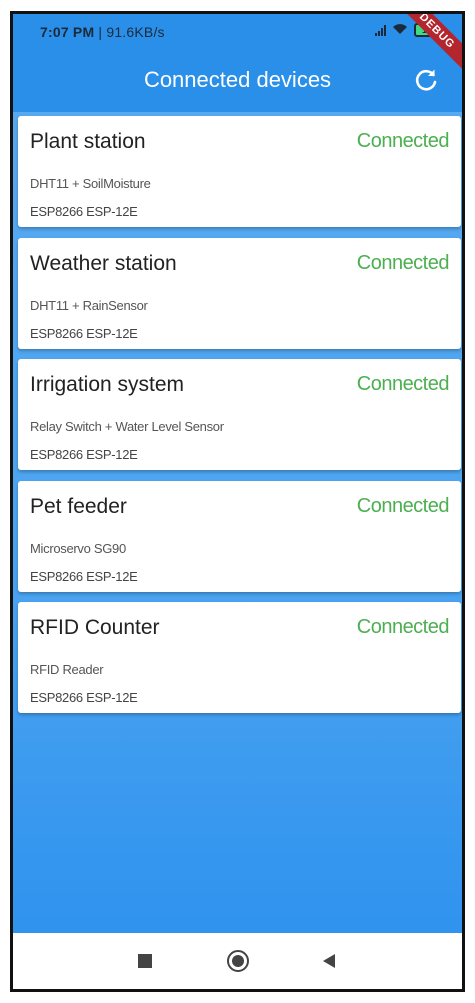 The width and height of the screenshot is (475, 1003). Describe the element at coordinates (89, 305) in the screenshot. I see `device-sensor: DHT11 + RainSensor` at that location.